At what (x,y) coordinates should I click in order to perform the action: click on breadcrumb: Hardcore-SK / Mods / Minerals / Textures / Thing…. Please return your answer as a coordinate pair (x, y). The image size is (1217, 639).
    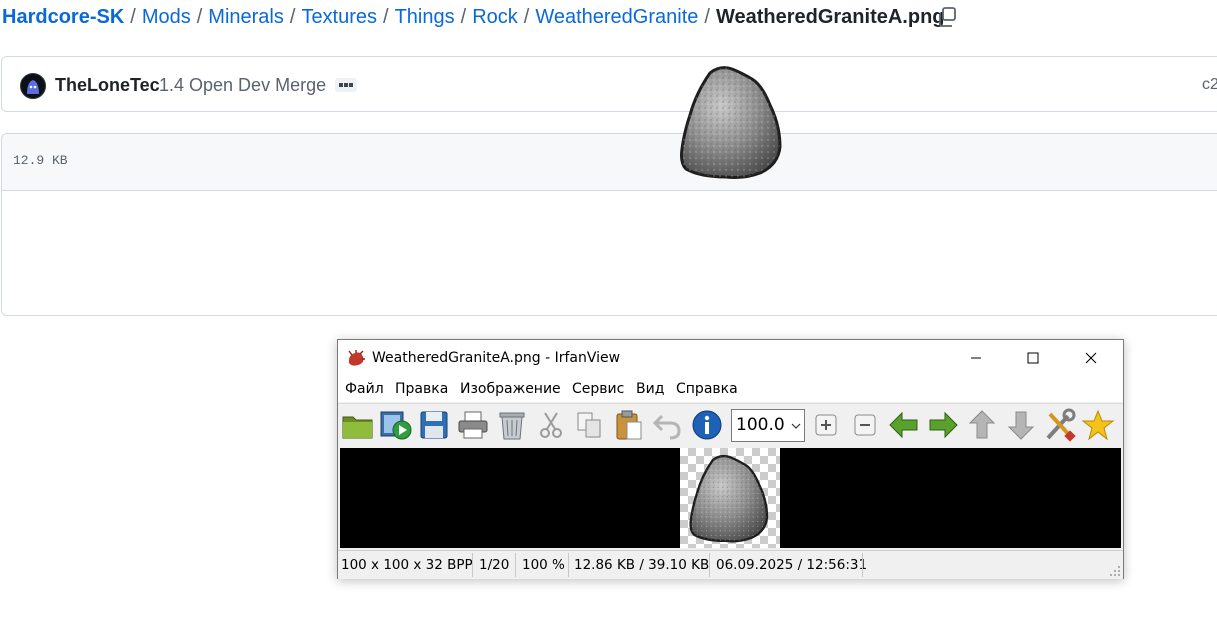
    Looking at the image, I should click on (473, 17).